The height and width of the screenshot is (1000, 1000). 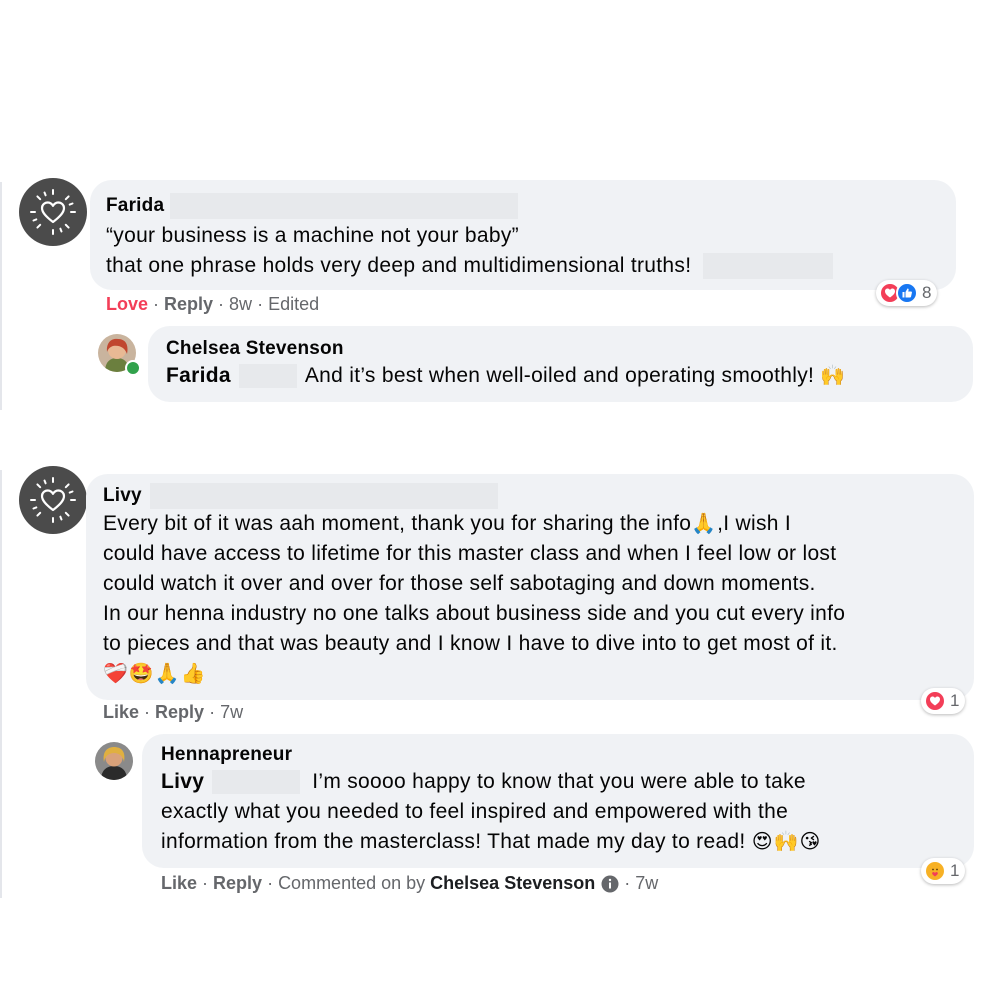 I want to click on comment-actions: Love · Reply · 8w · Edited, so click(x=213, y=304).